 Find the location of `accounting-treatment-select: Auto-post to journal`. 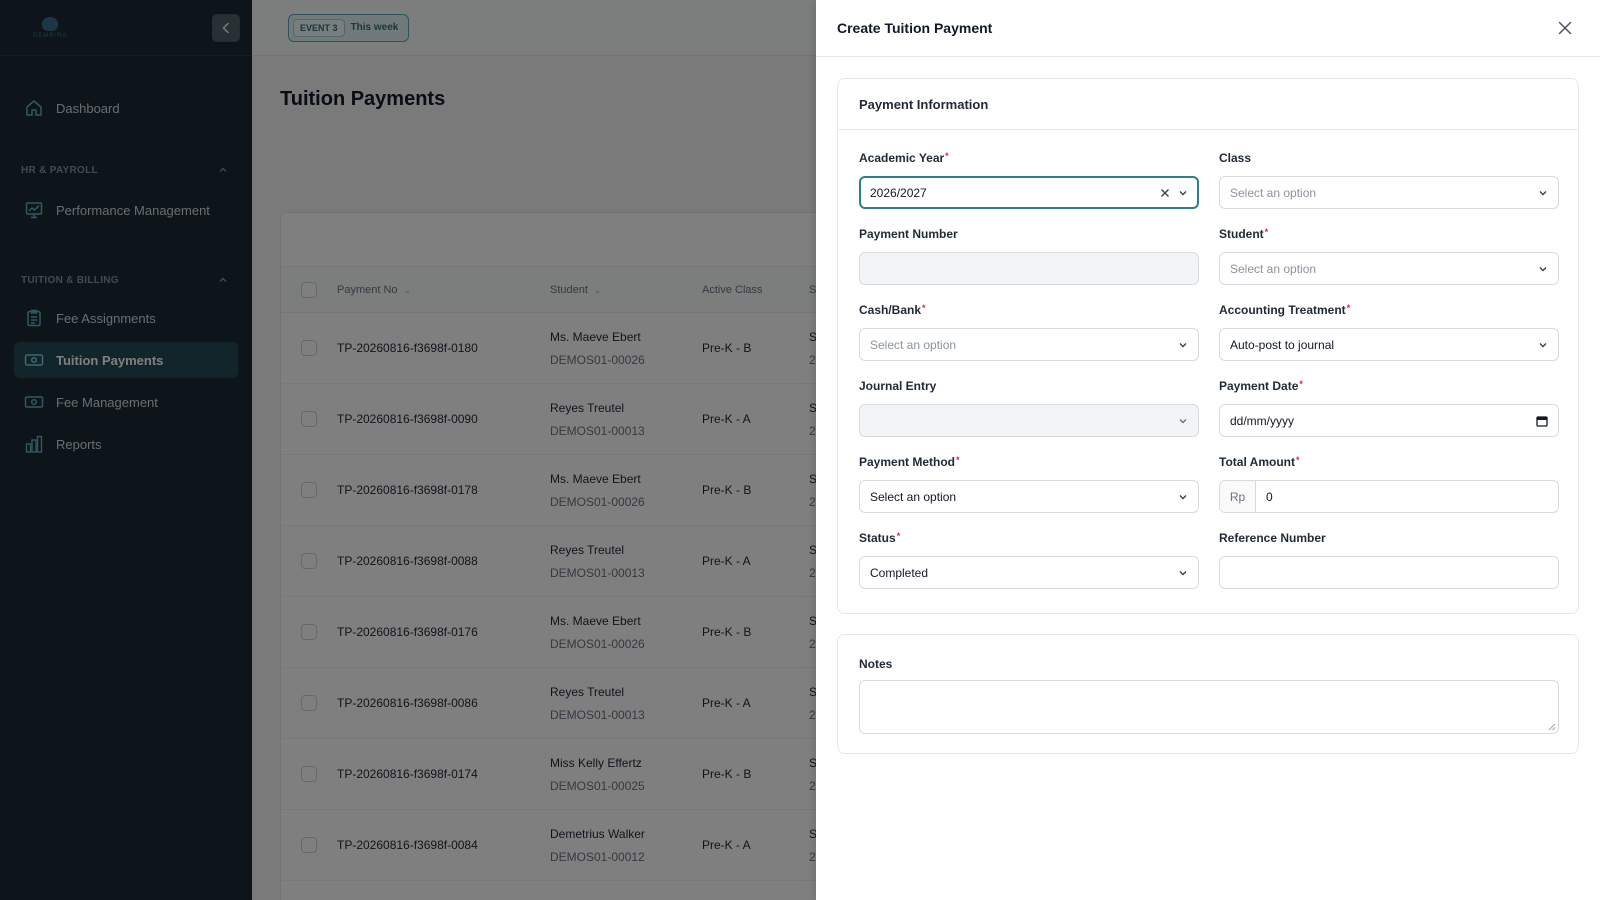

accounting-treatment-select: Auto-post to journal is located at coordinates (1389, 344).